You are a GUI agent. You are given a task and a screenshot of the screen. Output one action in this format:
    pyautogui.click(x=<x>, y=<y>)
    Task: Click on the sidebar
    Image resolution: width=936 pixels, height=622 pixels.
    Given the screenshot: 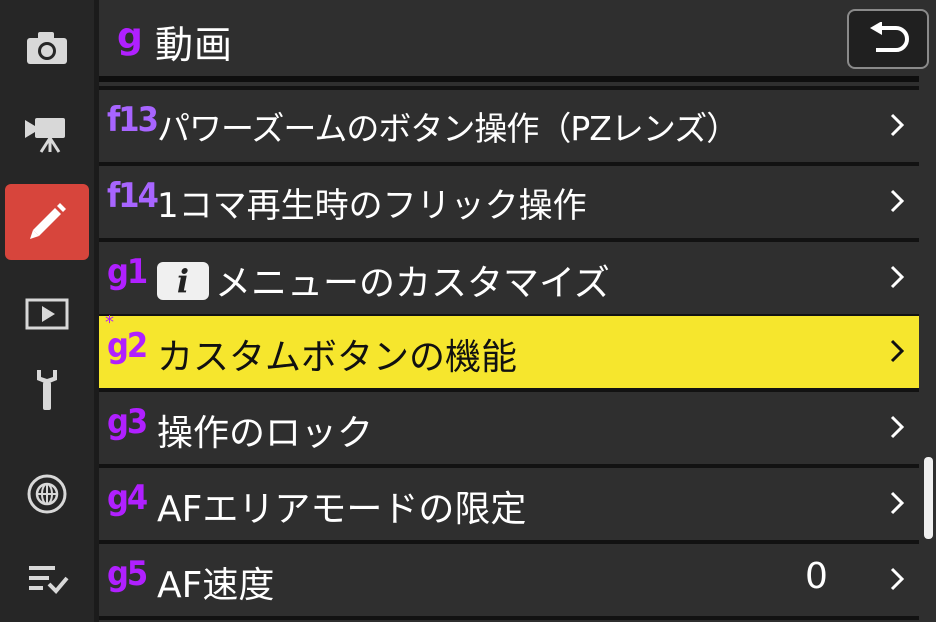 What is the action you would take?
    pyautogui.click(x=47, y=311)
    